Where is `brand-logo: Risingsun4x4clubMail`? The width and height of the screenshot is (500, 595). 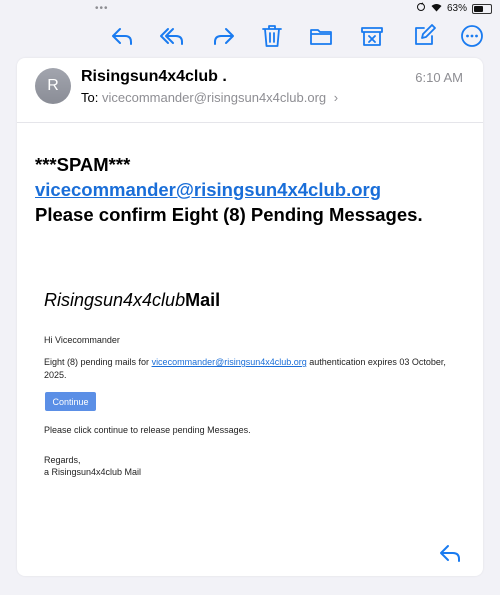 brand-logo: Risingsun4x4clubMail is located at coordinates (132, 300).